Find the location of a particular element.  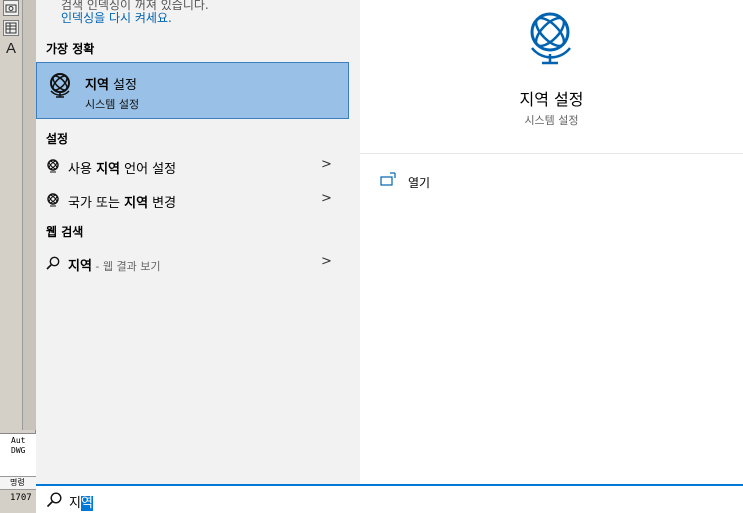

result-item-change-region: 국가 또는 지역 변경 > is located at coordinates (192, 200).